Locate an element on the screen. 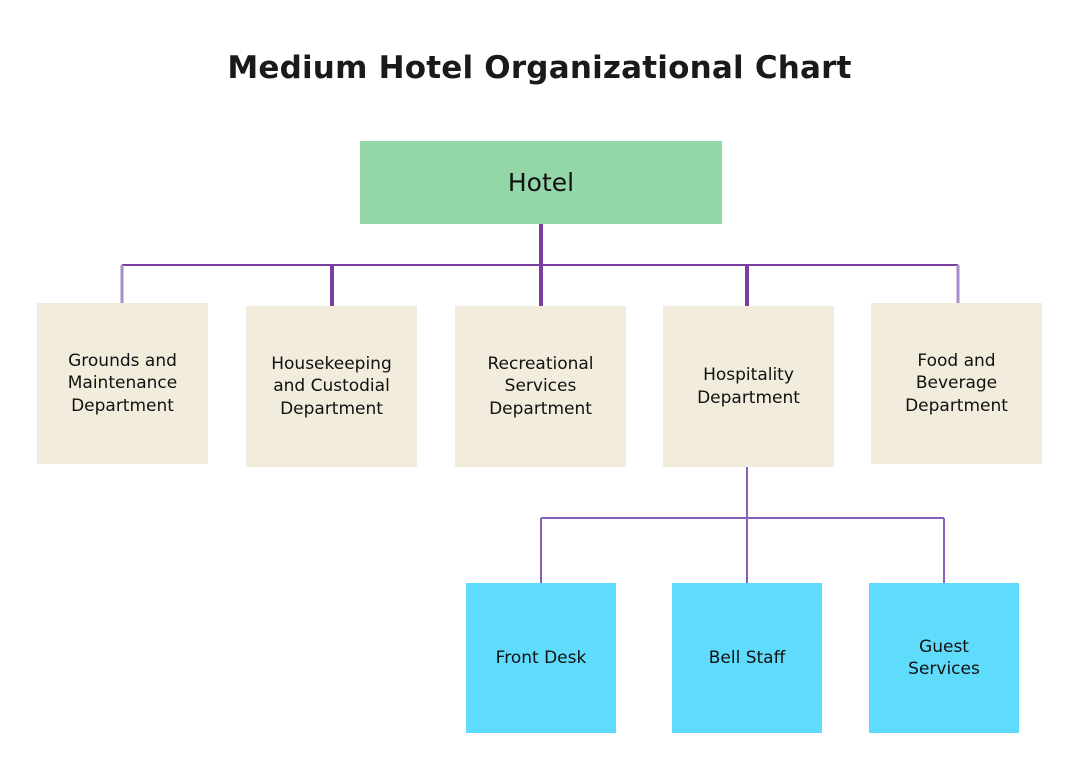 The image size is (1079, 768). node-hotel: Hotel is located at coordinates (541, 182).